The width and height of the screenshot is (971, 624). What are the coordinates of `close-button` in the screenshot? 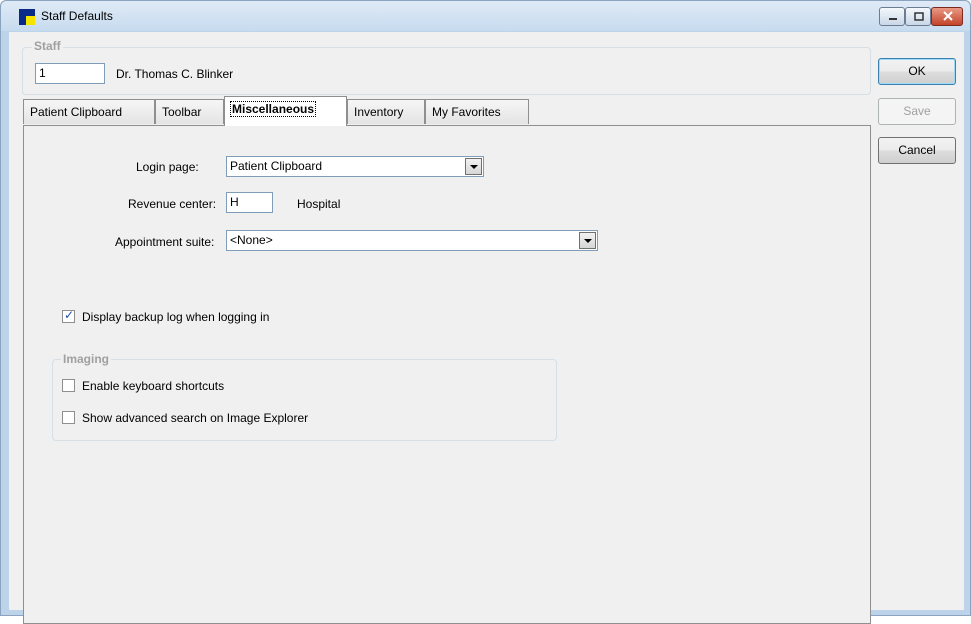 It's located at (947, 16).